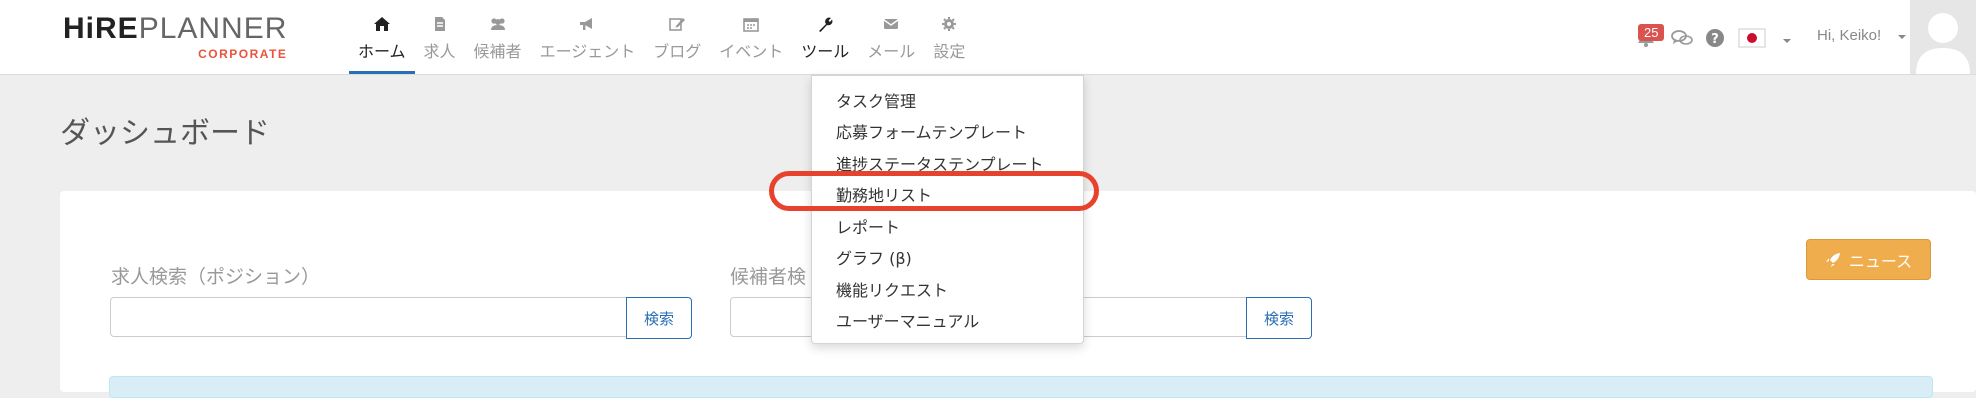 The image size is (1976, 398). Describe the element at coordinates (826, 24) in the screenshot. I see `wrench-icon` at that location.